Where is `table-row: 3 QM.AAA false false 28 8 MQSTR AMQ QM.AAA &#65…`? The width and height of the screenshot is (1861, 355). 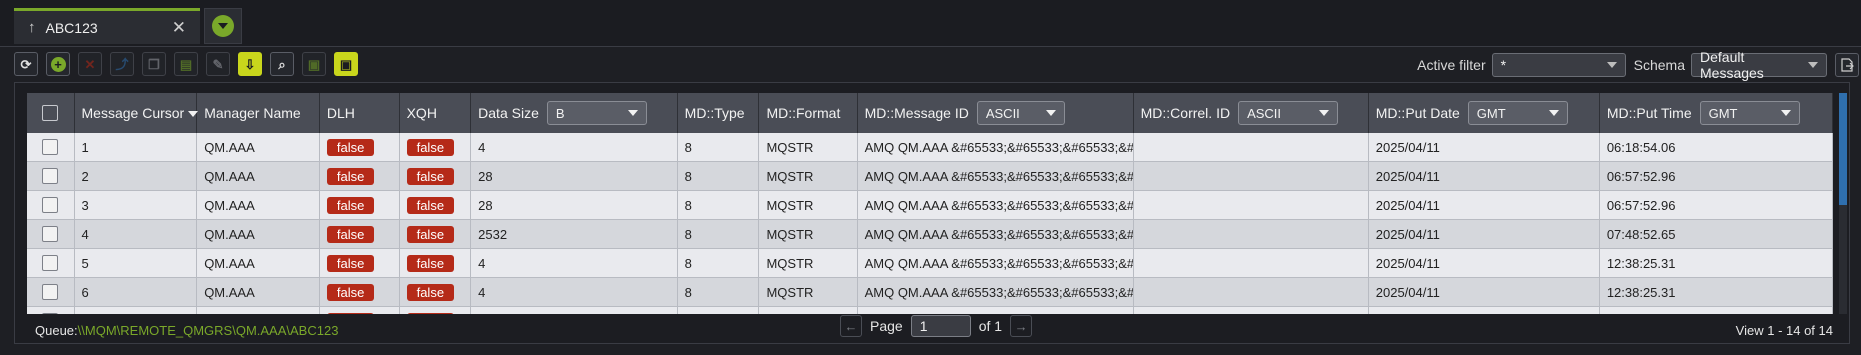
table-row: 3 QM.AAA false false 28 8 MQSTR AMQ QM.AAA &#65… is located at coordinates (930, 205).